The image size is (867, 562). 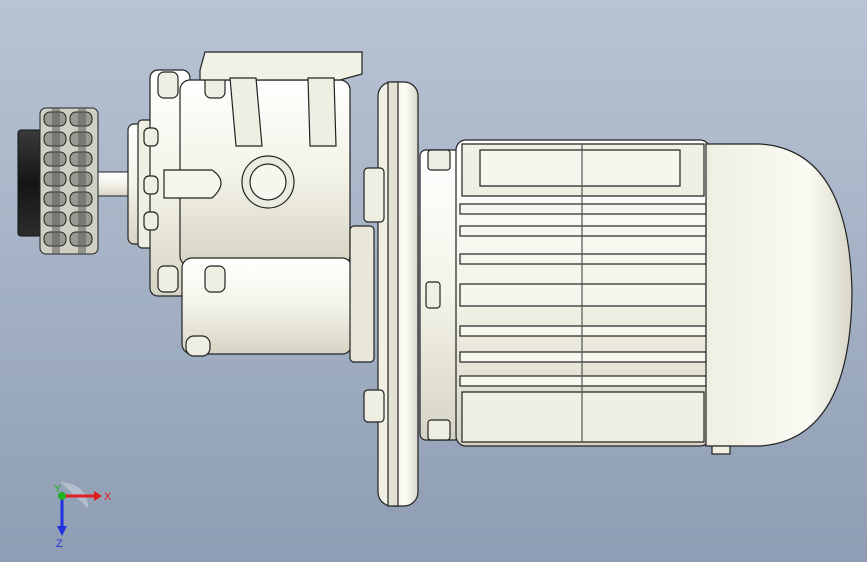 What do you see at coordinates (62, 531) in the screenshot?
I see `z-arrowhead-icon` at bounding box center [62, 531].